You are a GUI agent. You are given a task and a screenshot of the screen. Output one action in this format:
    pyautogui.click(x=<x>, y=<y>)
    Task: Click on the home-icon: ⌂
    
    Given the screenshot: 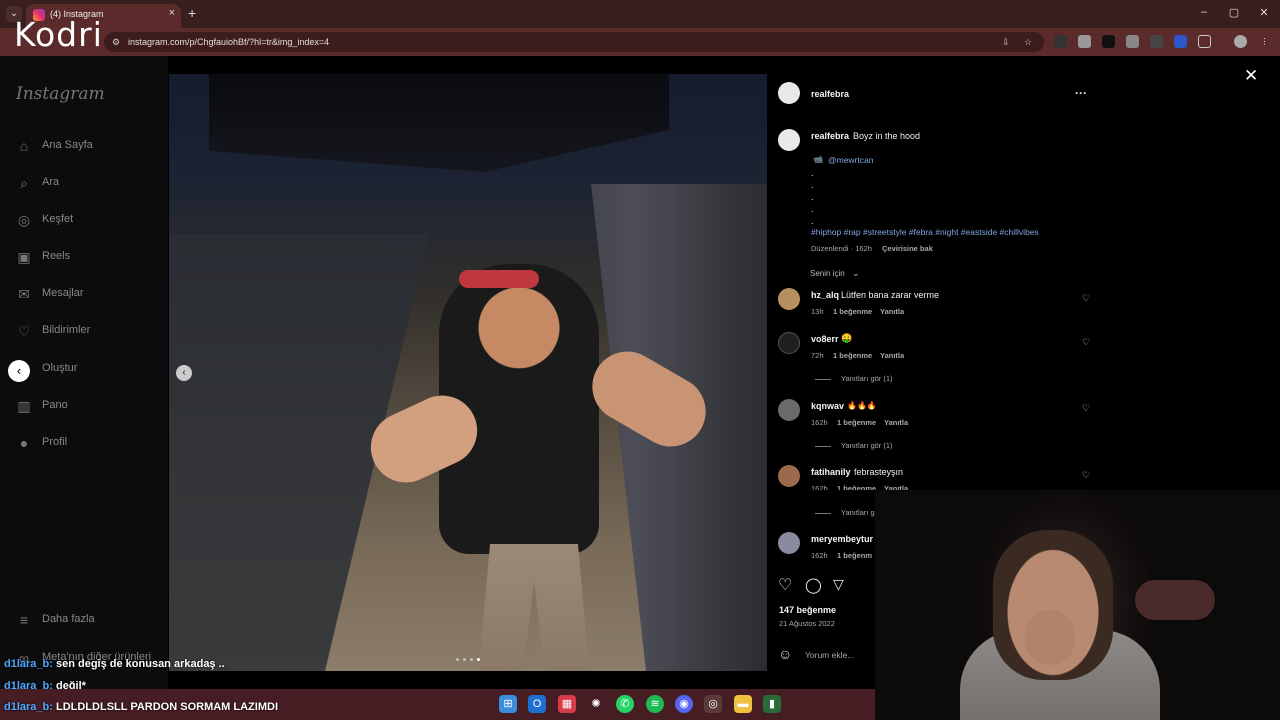 What is the action you would take?
    pyautogui.click(x=24, y=146)
    